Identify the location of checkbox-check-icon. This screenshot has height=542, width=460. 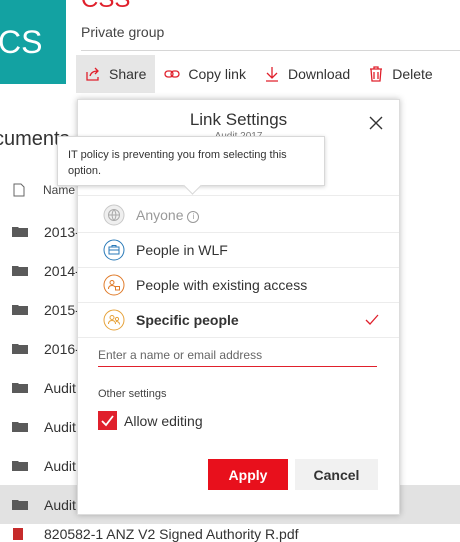
(107, 421).